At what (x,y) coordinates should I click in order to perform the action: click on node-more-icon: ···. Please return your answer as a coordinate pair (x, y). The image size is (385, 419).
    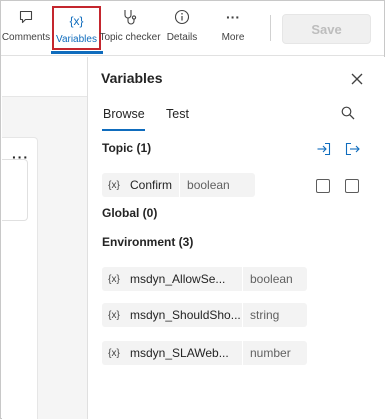
    Looking at the image, I should click on (20, 157).